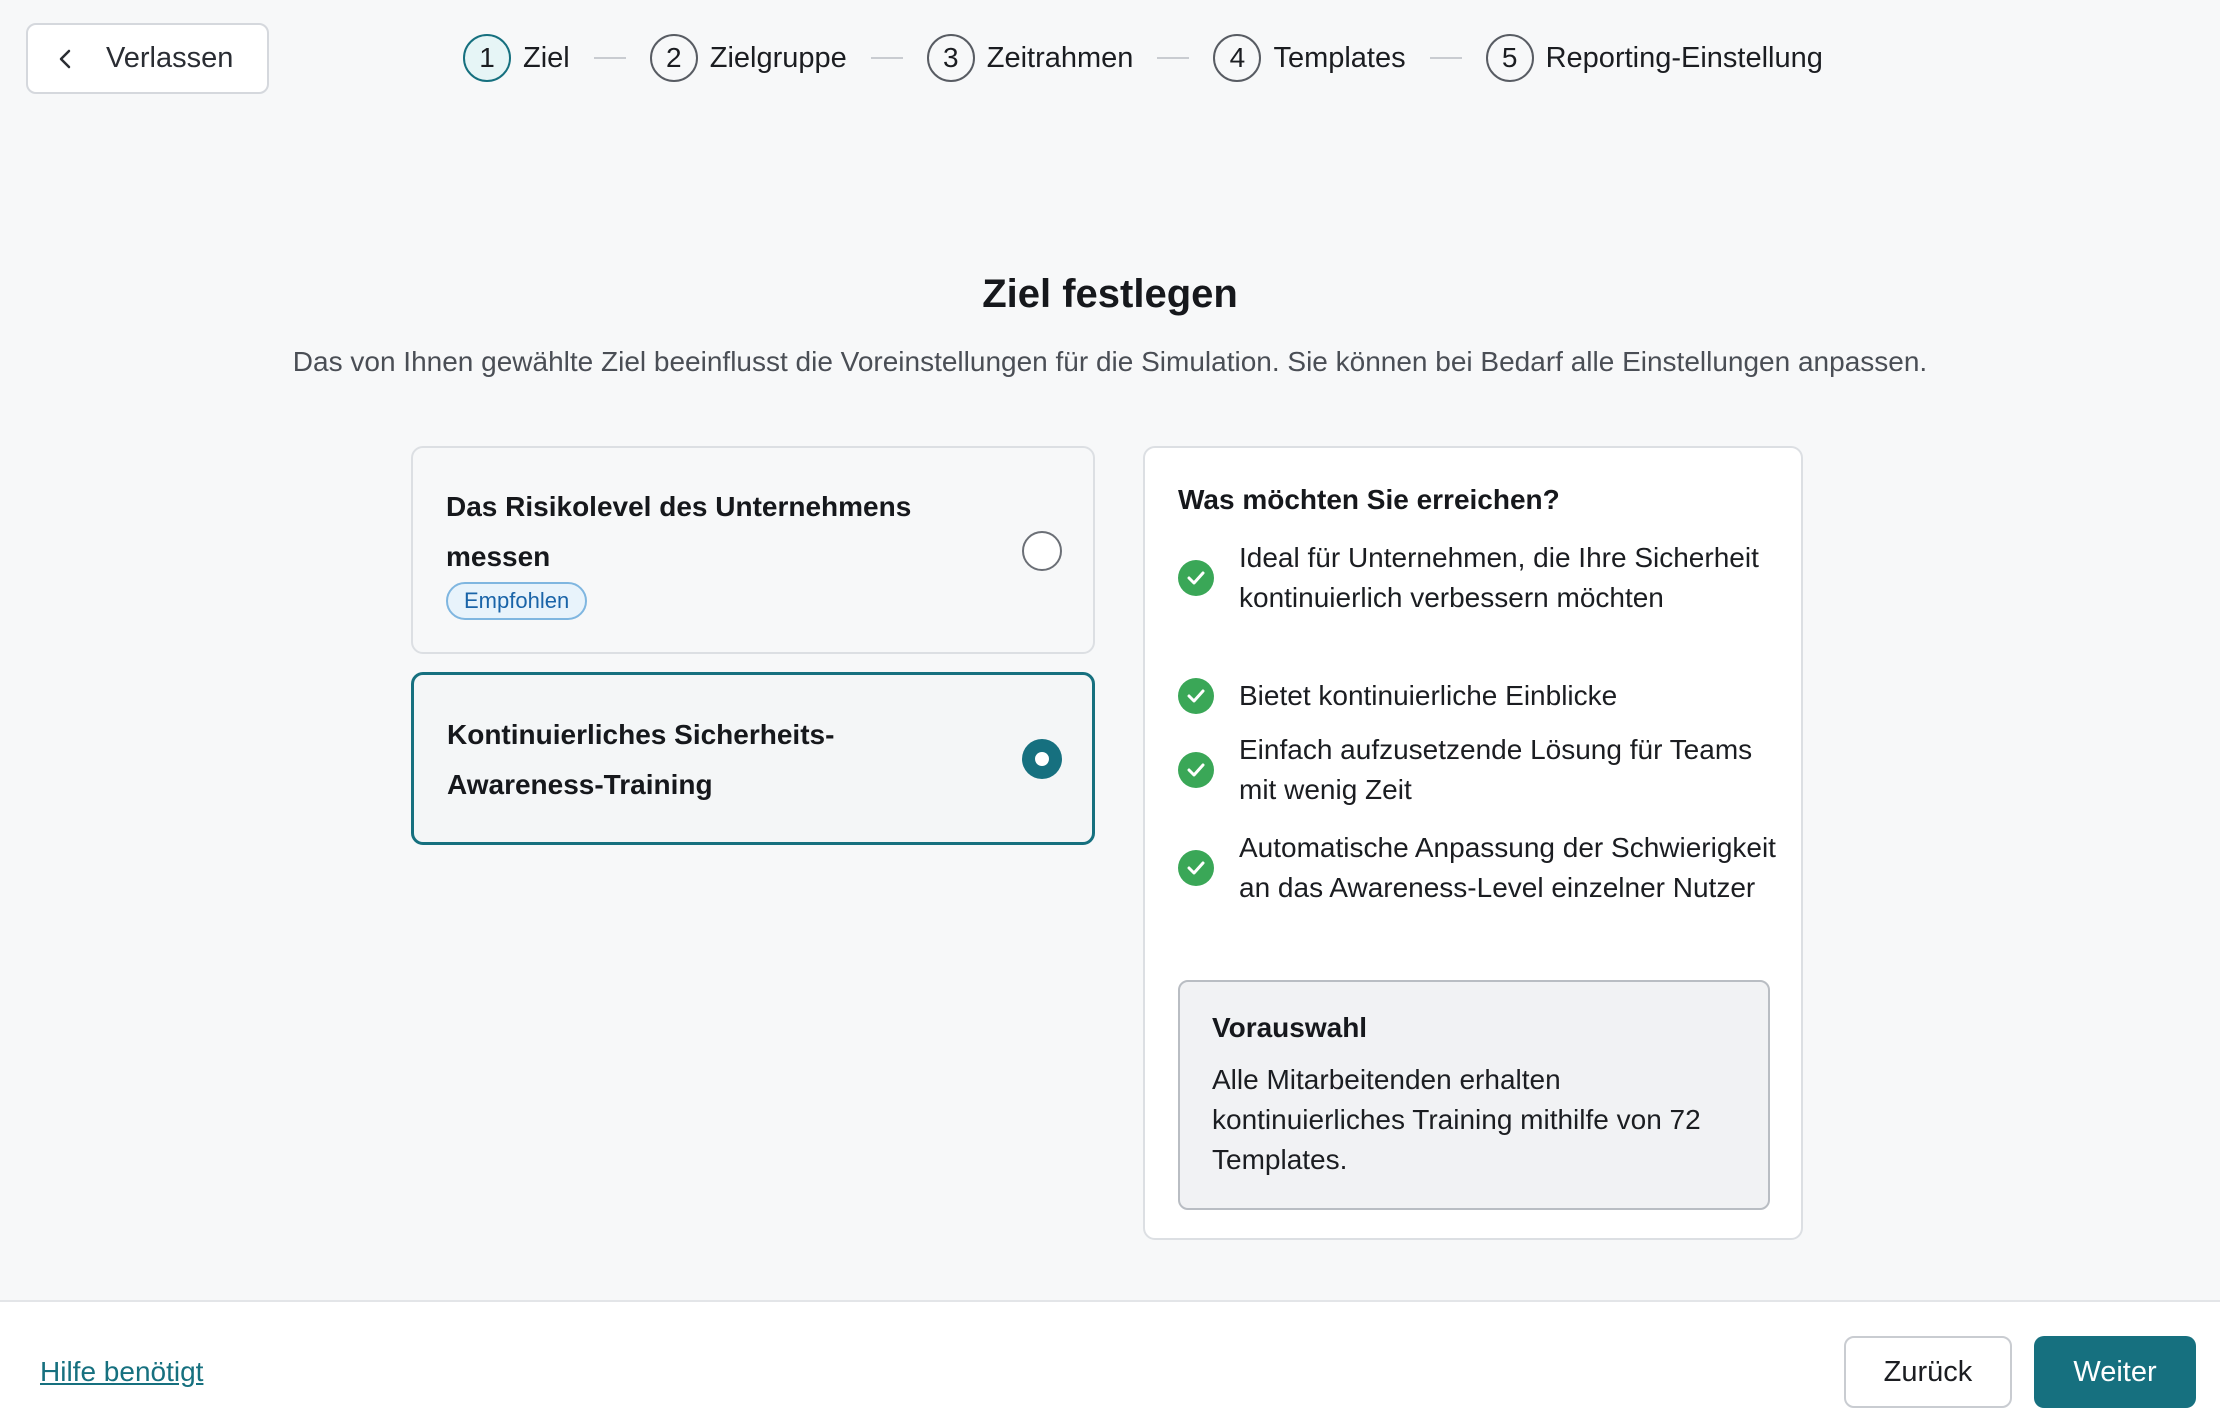 Image resolution: width=2220 pixels, height=1424 pixels. I want to click on step-label: Zeitrahmen, so click(1060, 57).